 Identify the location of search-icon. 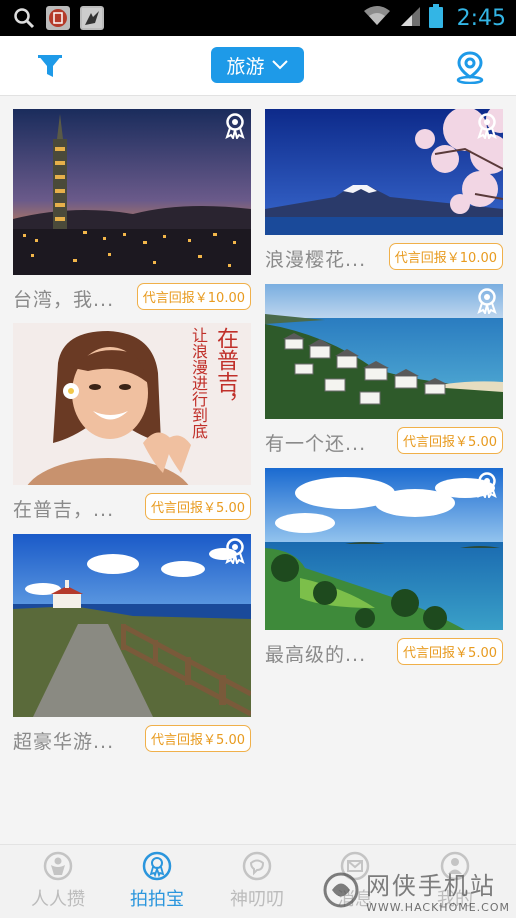
(24, 18).